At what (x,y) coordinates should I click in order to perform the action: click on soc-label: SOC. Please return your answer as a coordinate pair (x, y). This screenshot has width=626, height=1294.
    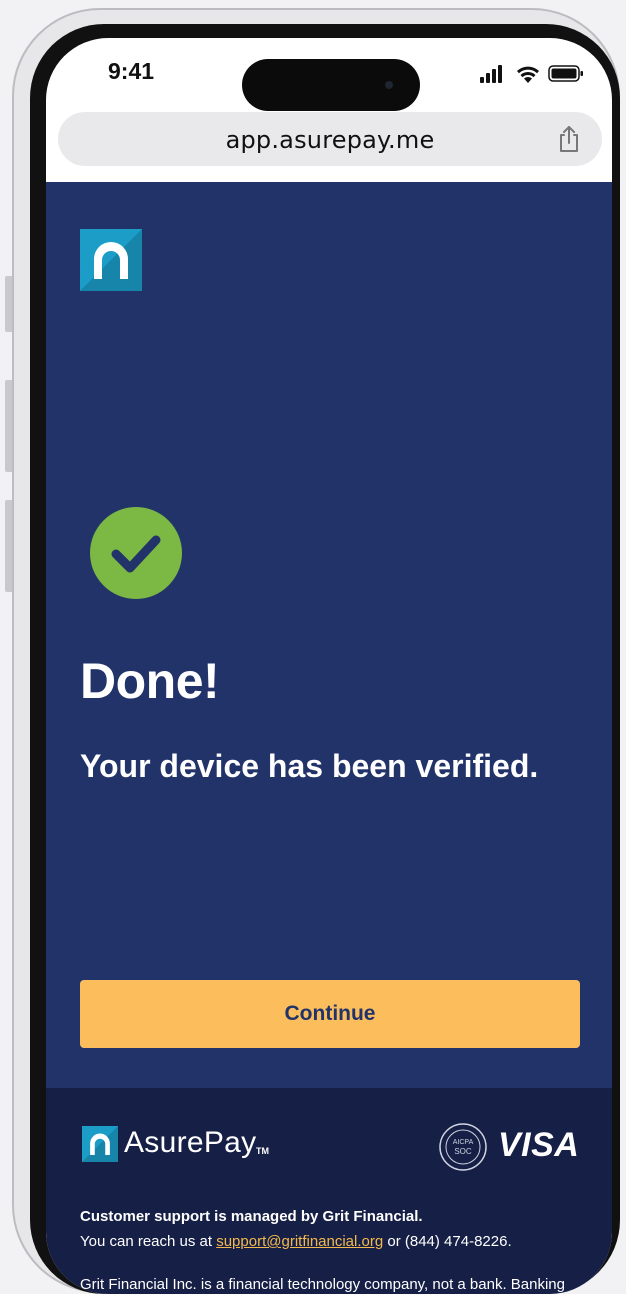
    Looking at the image, I should click on (463, 1151).